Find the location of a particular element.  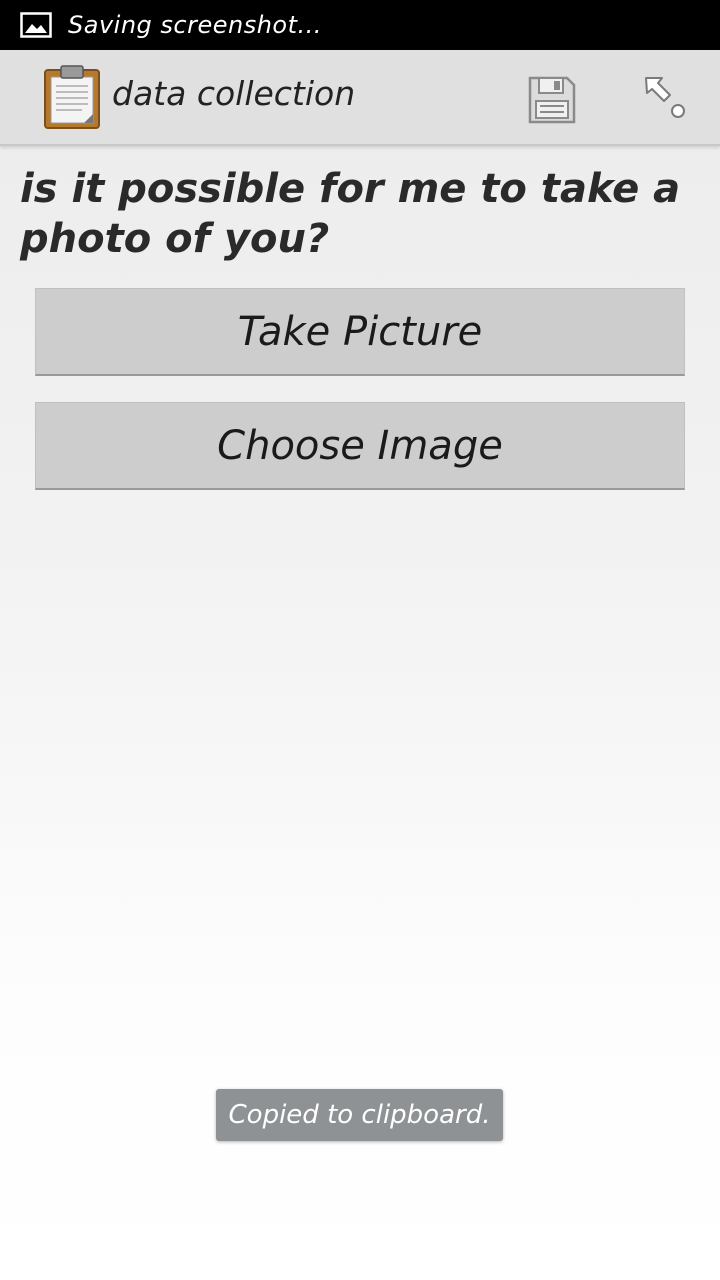

save-icon is located at coordinates (552, 100).